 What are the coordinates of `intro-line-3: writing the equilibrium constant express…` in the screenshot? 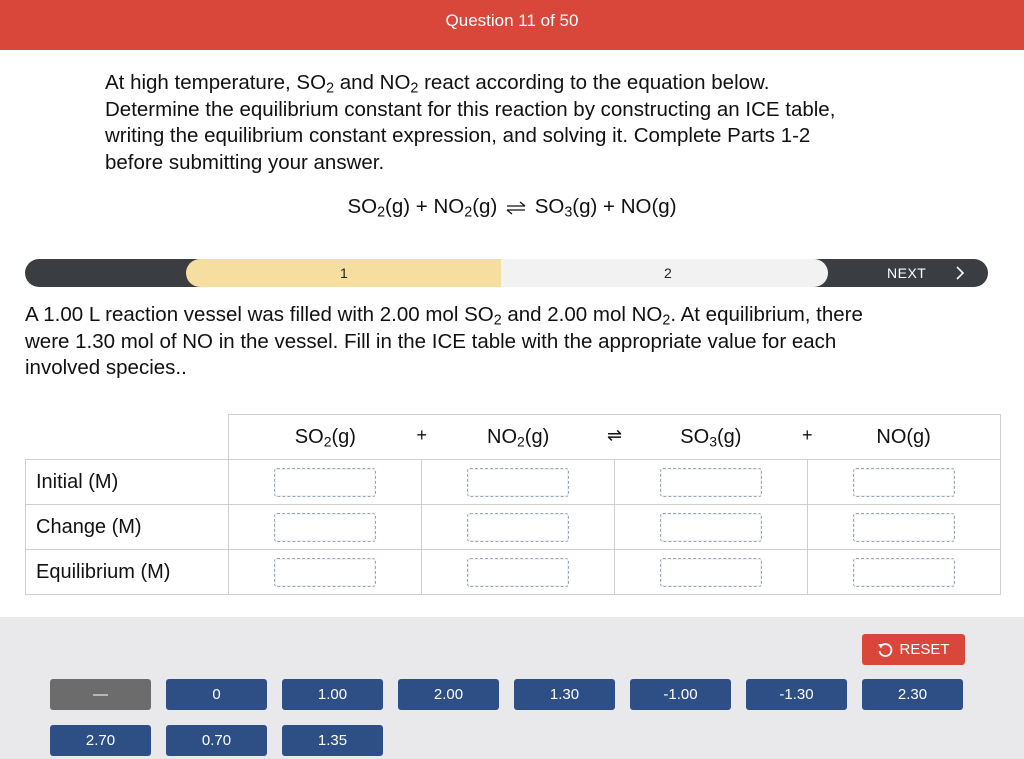 It's located at (458, 135).